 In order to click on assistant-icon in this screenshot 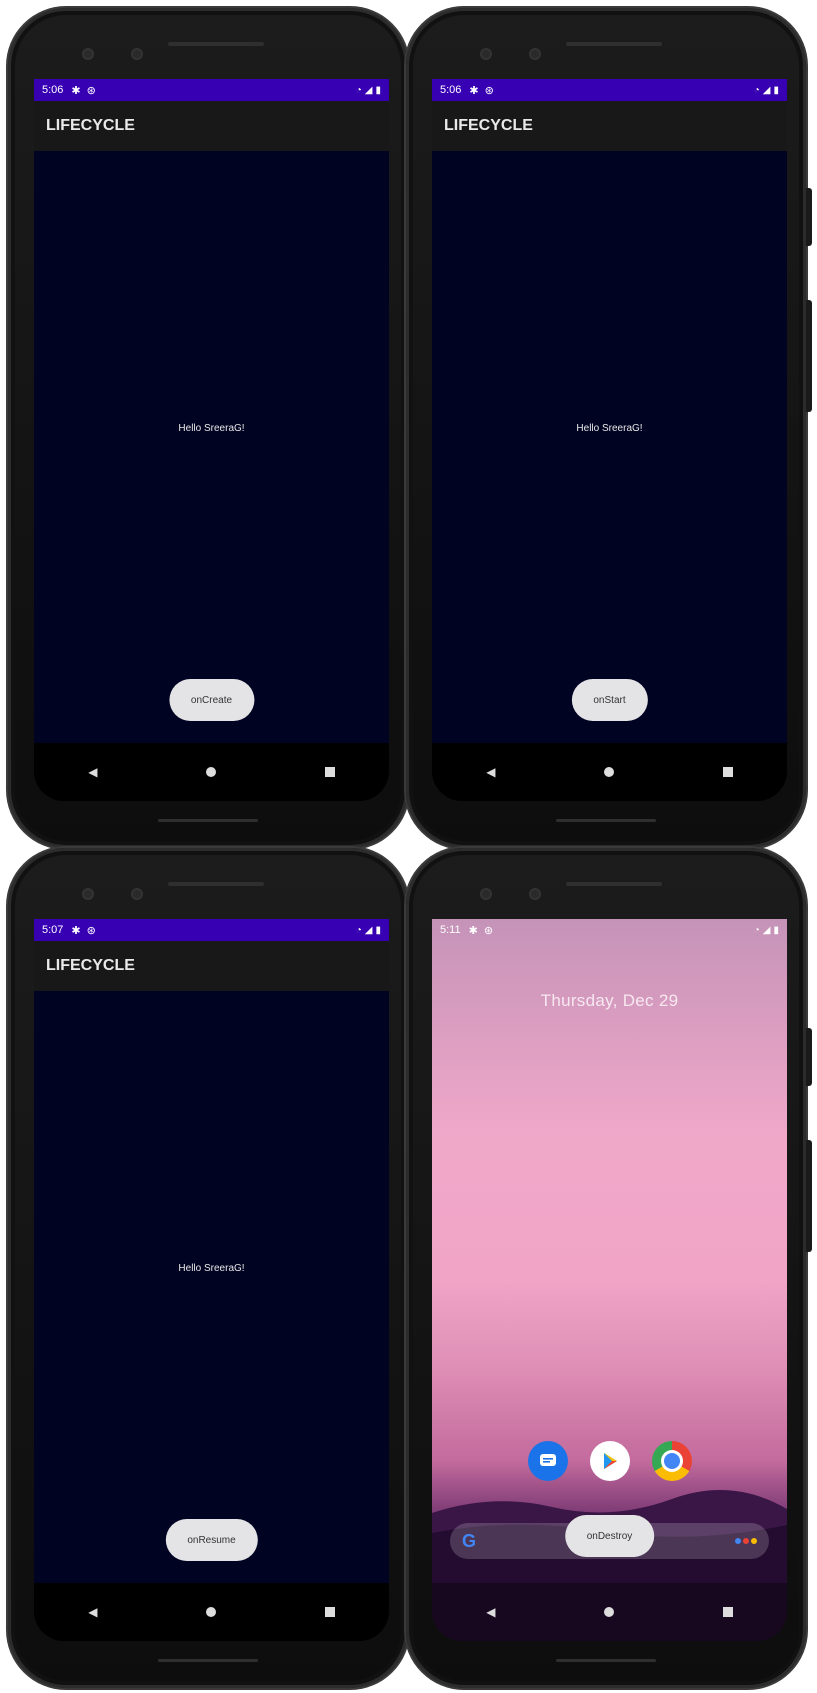, I will do `click(746, 1541)`.